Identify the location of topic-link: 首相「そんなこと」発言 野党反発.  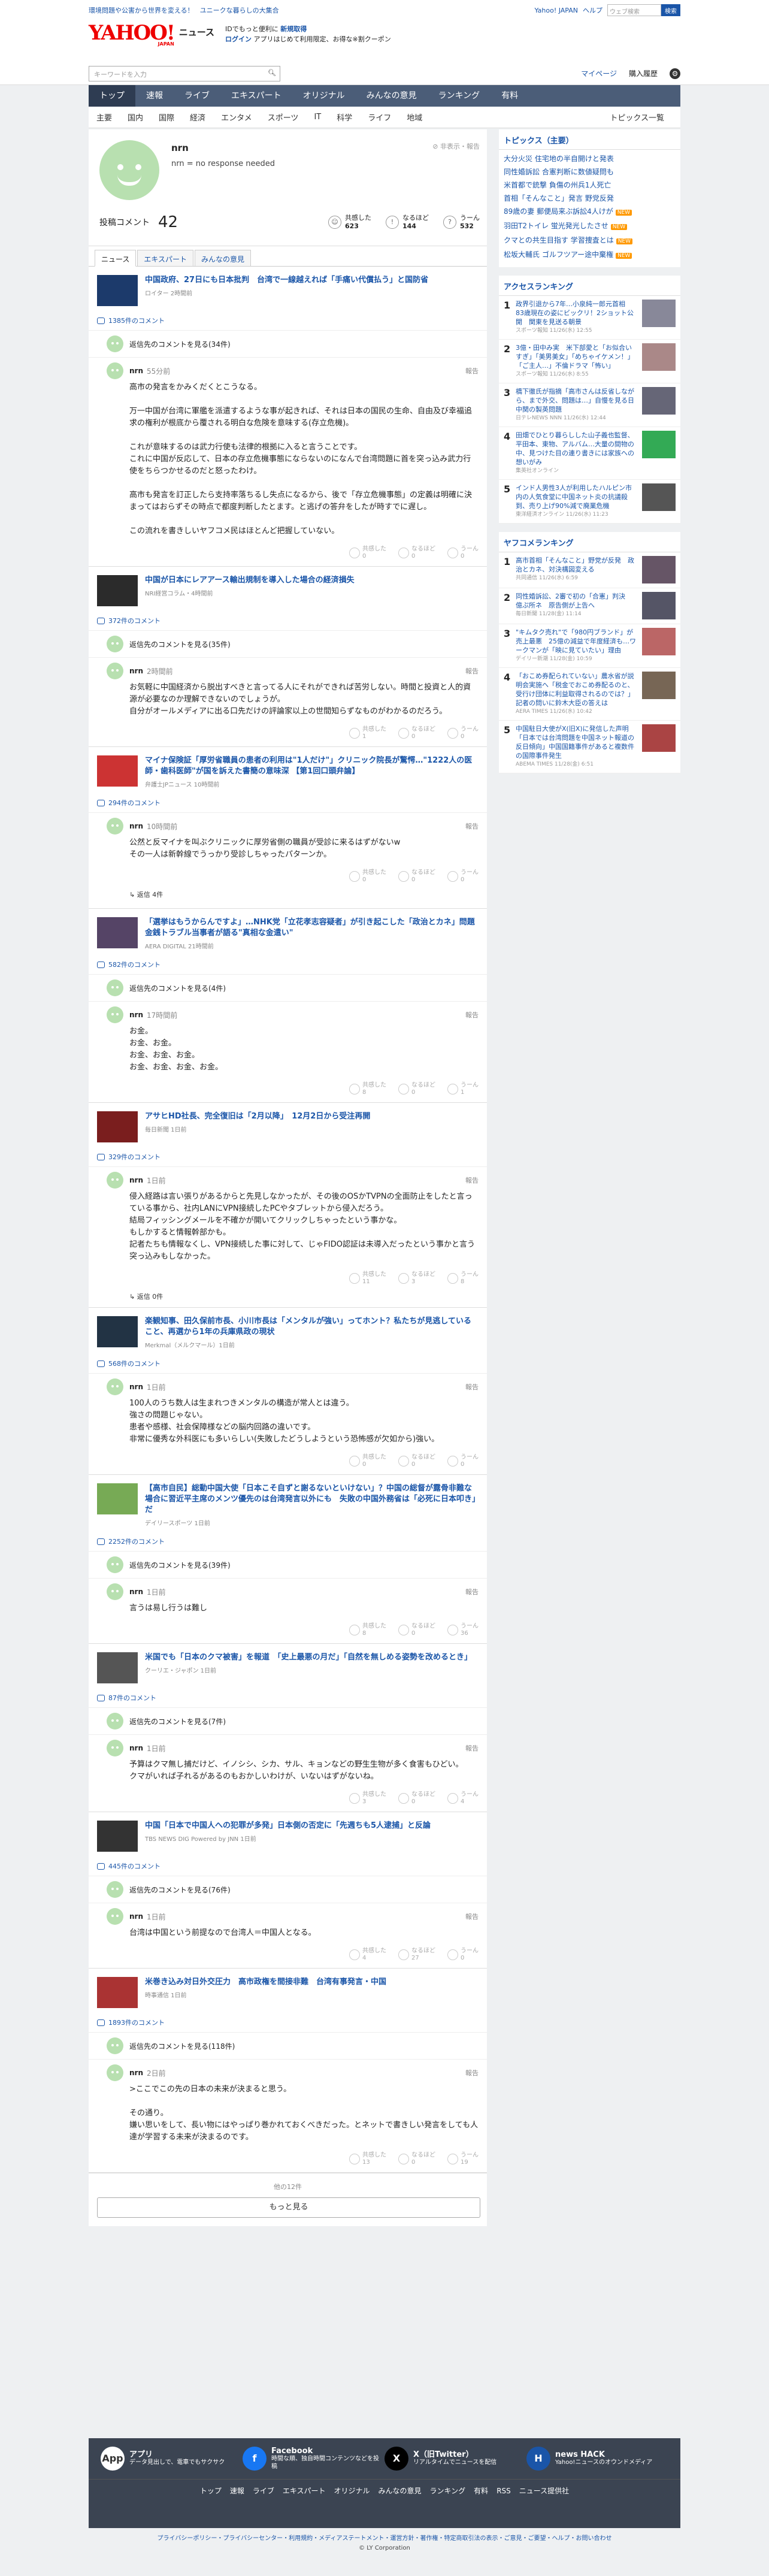
(590, 198).